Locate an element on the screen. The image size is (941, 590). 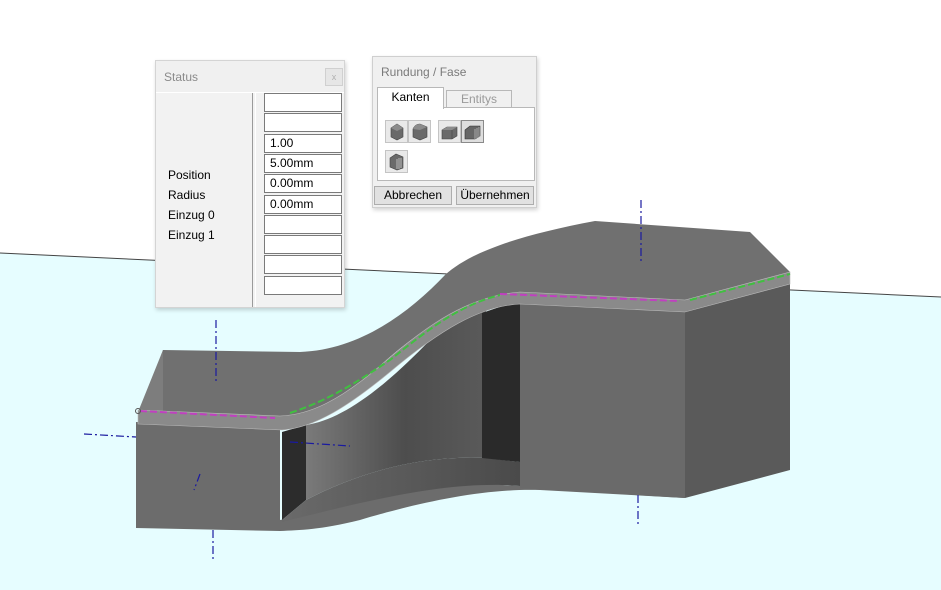
tab-entitys: Entitys is located at coordinates (479, 98).